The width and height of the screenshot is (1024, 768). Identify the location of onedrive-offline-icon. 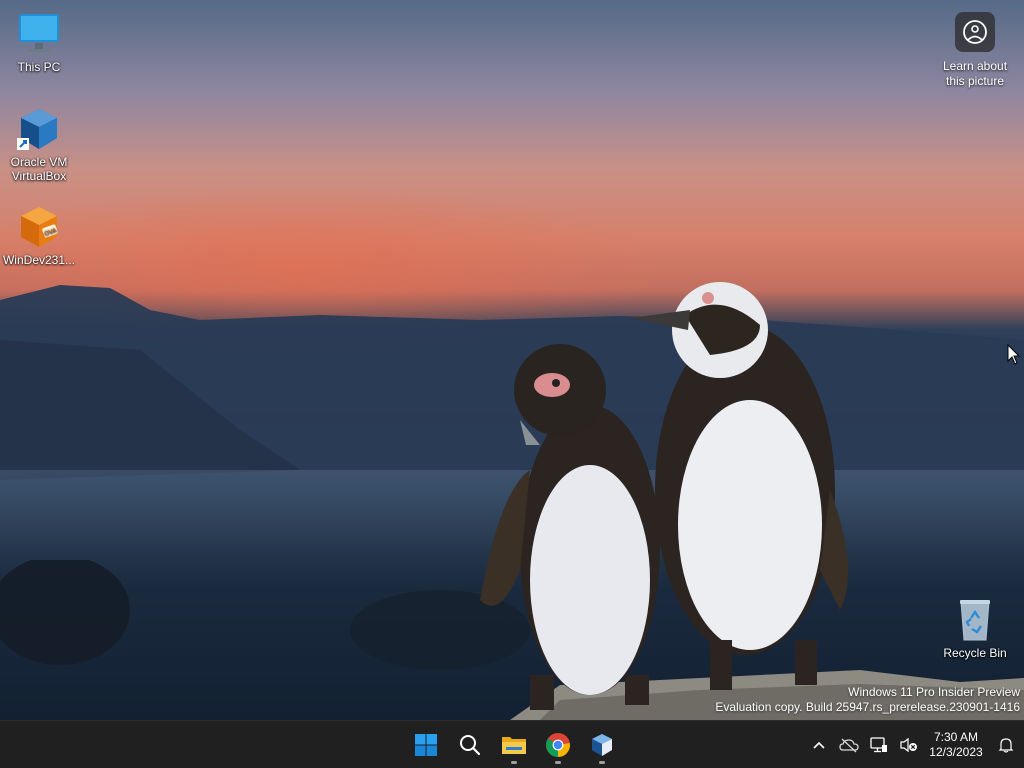
(849, 745).